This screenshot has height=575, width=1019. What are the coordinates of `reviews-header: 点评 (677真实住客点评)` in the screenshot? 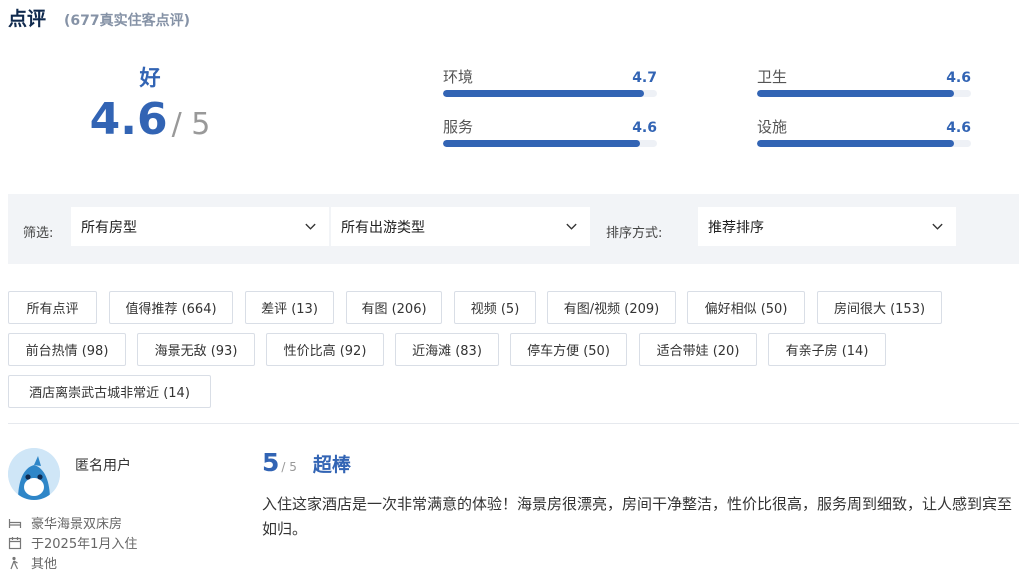 It's located at (99, 17).